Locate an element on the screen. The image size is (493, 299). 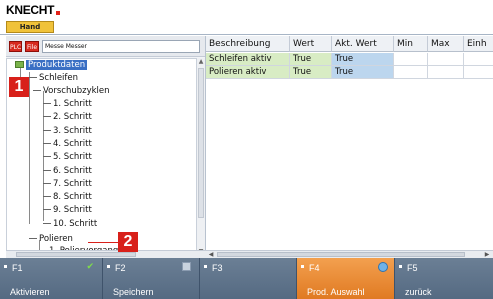
tree-item-vorschubzyklen: Vorschubzyklen is located at coordinates (71, 91).